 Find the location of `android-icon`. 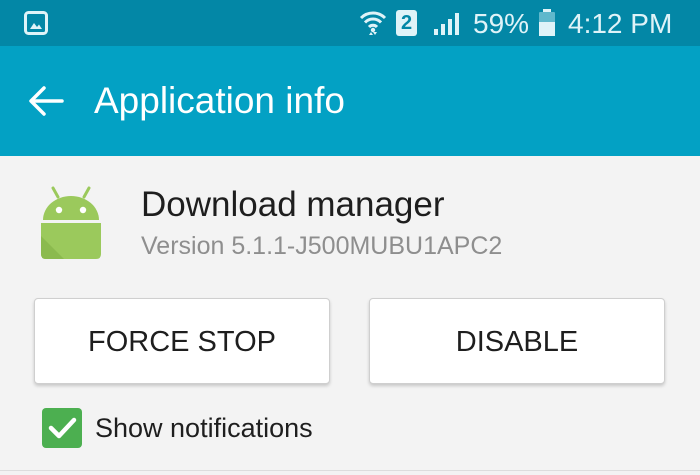

android-icon is located at coordinates (71, 222).